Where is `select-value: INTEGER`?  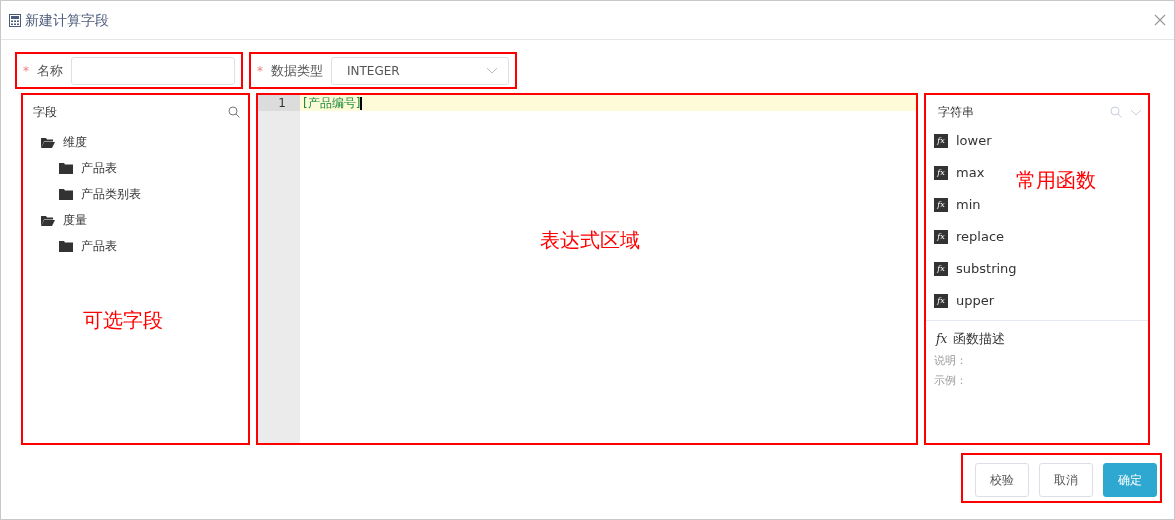 select-value: INTEGER is located at coordinates (373, 71).